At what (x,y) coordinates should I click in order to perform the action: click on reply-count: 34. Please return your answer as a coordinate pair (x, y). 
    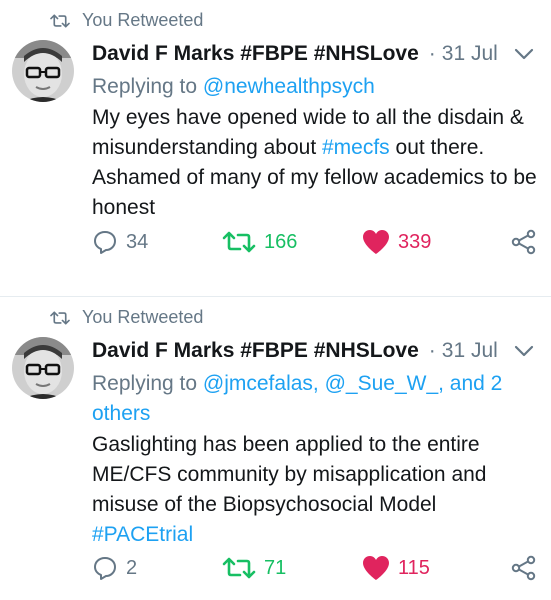
    Looking at the image, I should click on (137, 241).